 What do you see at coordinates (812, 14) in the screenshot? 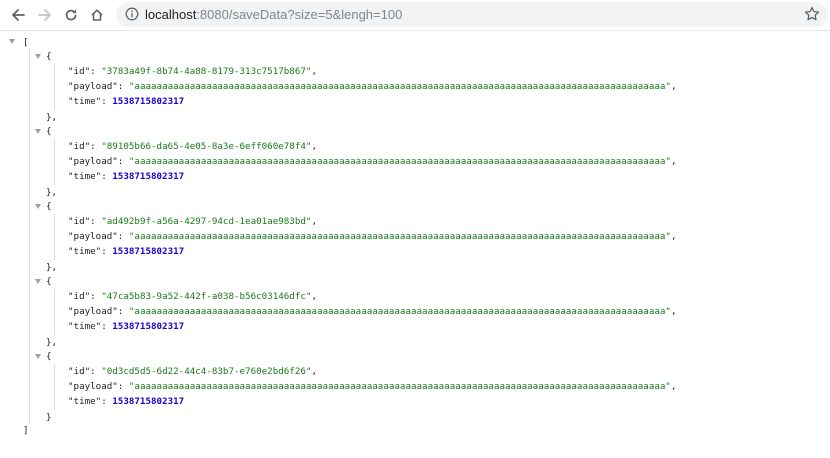
I see `bookmark-star-icon` at bounding box center [812, 14].